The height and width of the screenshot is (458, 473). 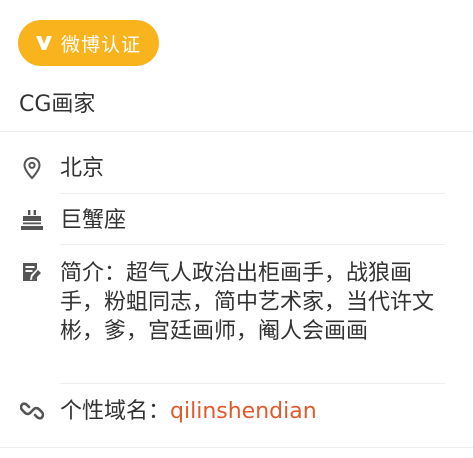 What do you see at coordinates (93, 220) in the screenshot?
I see `zodiac-text: 巨蟹座` at bounding box center [93, 220].